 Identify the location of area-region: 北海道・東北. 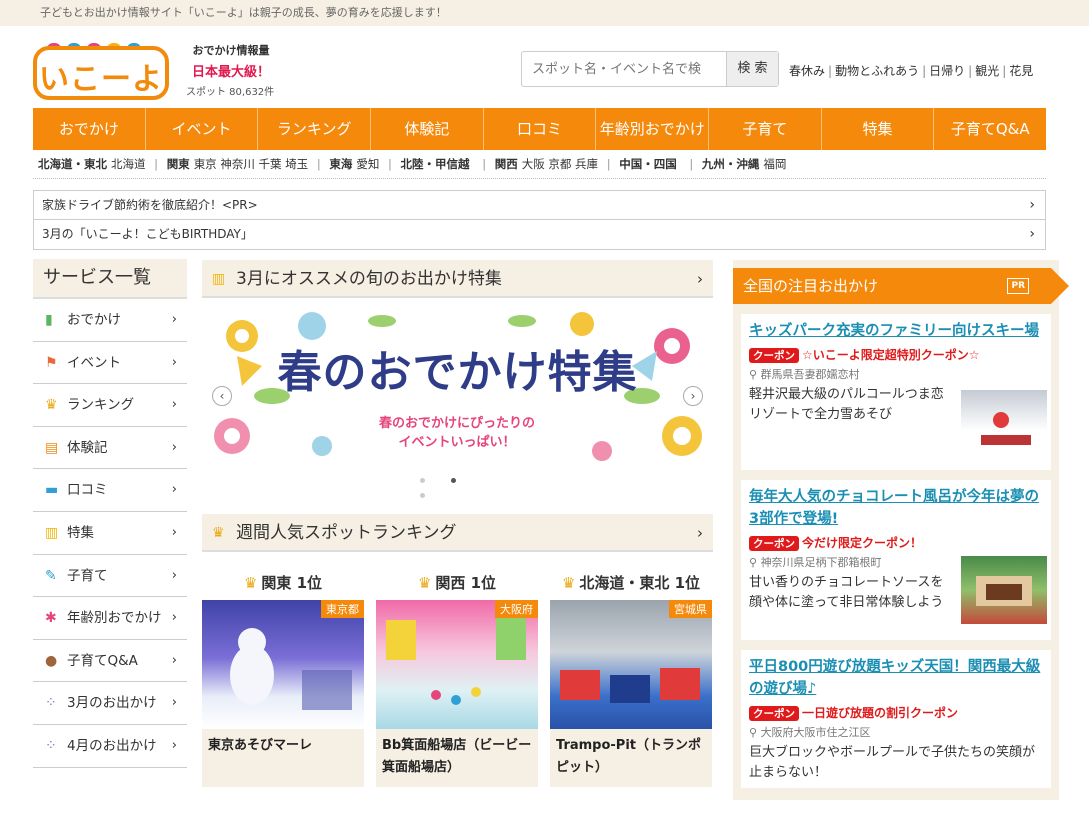
(72, 164).